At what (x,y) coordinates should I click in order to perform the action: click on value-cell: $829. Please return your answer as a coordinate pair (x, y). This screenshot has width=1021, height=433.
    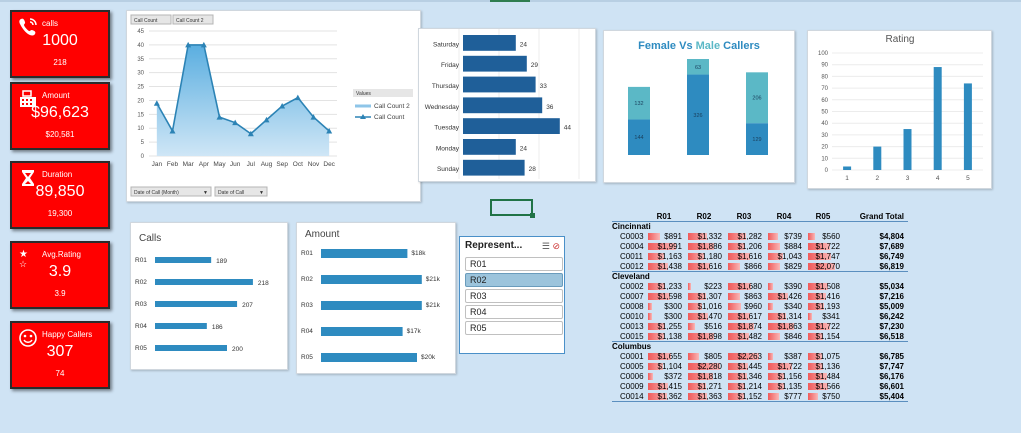
    Looking at the image, I should click on (793, 266).